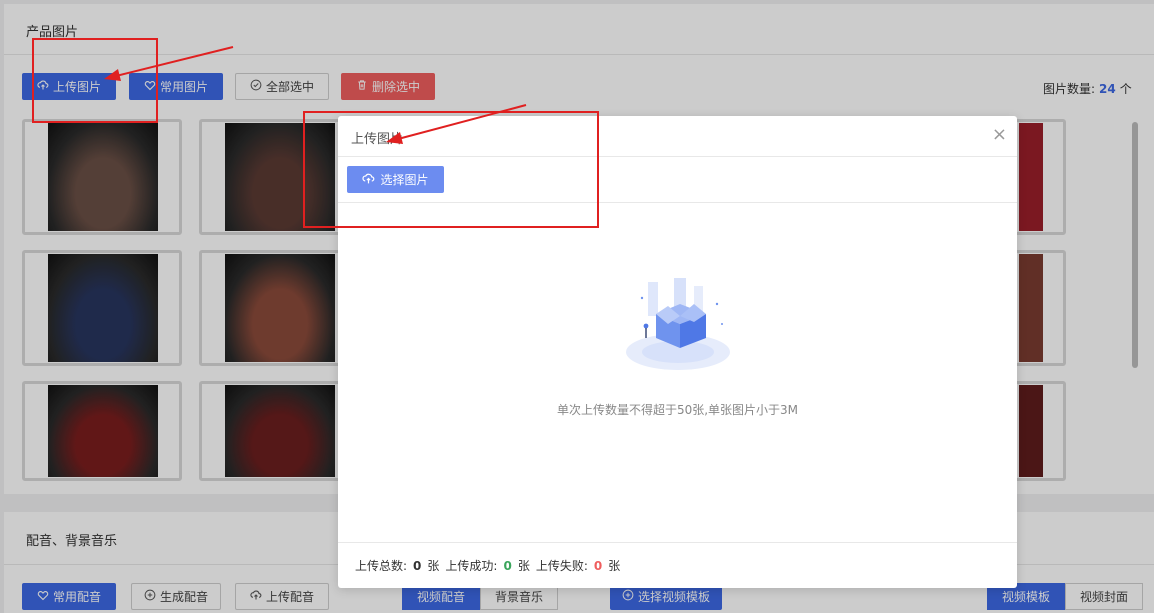 Image resolution: width=1154 pixels, height=613 pixels. I want to click on fail-value: 0, so click(598, 565).